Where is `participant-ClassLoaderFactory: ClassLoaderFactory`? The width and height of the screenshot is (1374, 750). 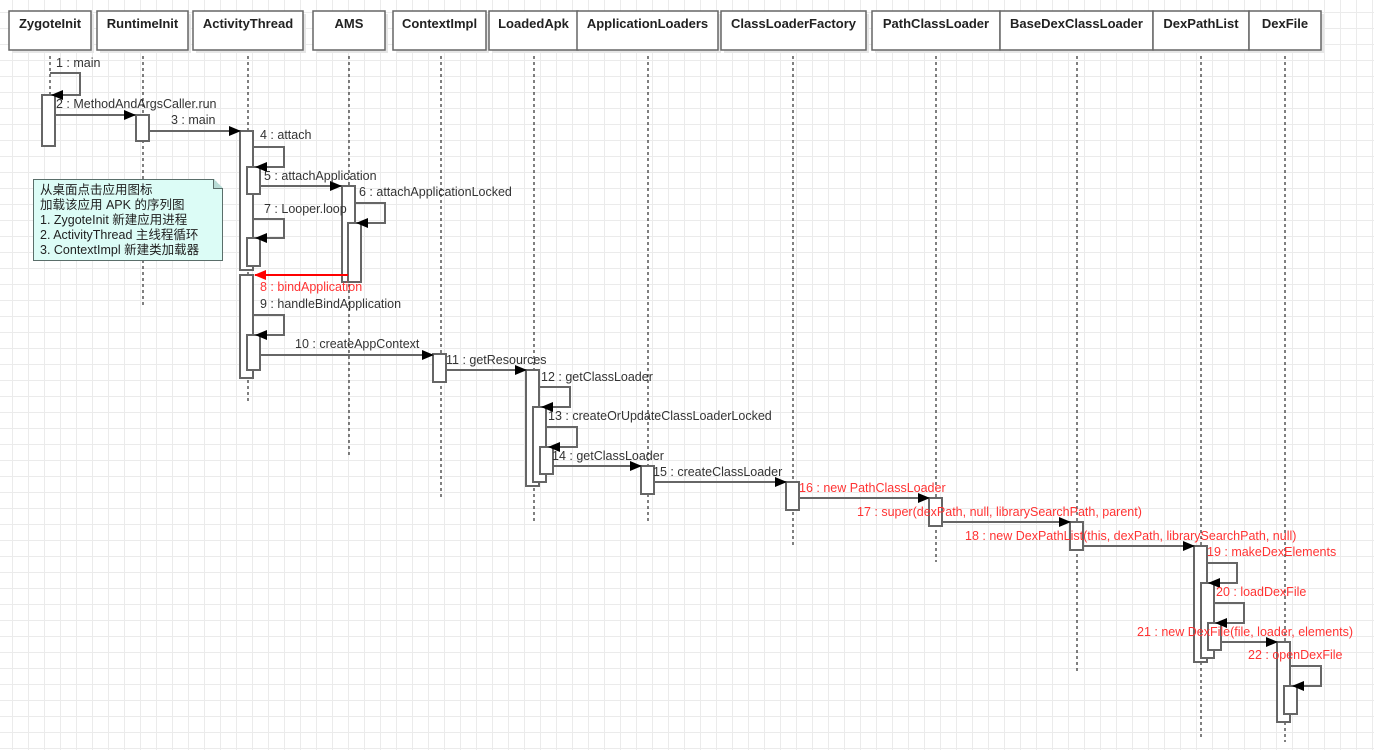
participant-ClassLoaderFactory: ClassLoaderFactory is located at coordinates (794, 31).